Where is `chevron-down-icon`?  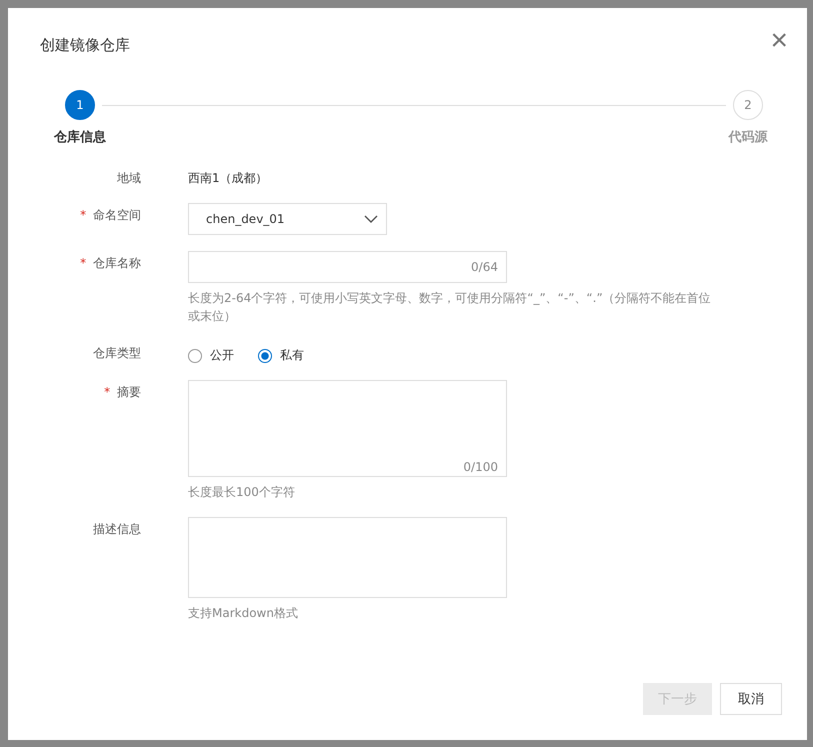 chevron-down-icon is located at coordinates (371, 219).